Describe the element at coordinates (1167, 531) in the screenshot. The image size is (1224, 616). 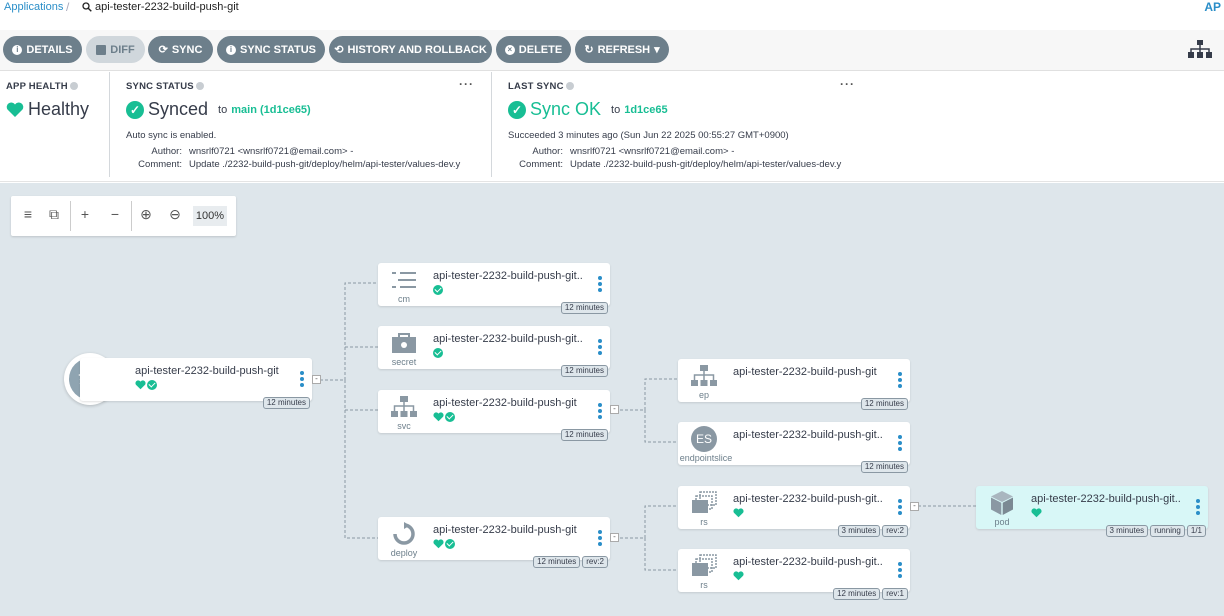
I see `pod-state-tag: running` at that location.